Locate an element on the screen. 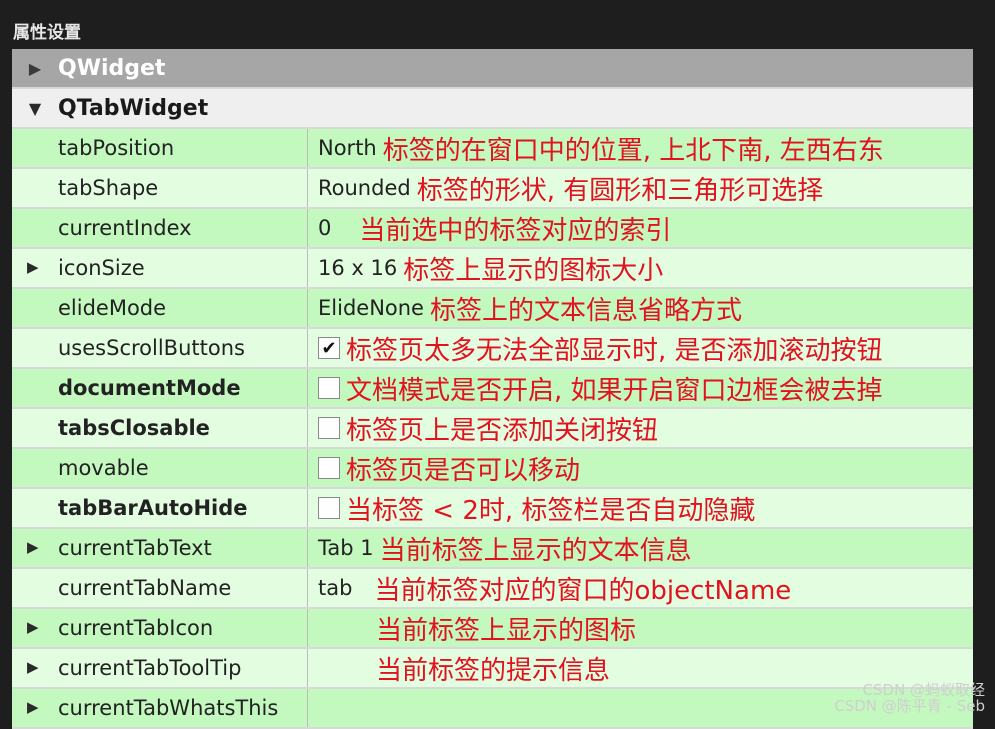 The height and width of the screenshot is (729, 995). property-name: currentTabToolTip is located at coordinates (150, 668).